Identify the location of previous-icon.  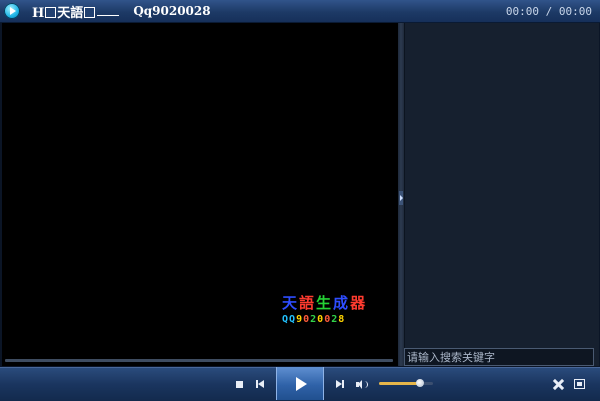
(260, 384).